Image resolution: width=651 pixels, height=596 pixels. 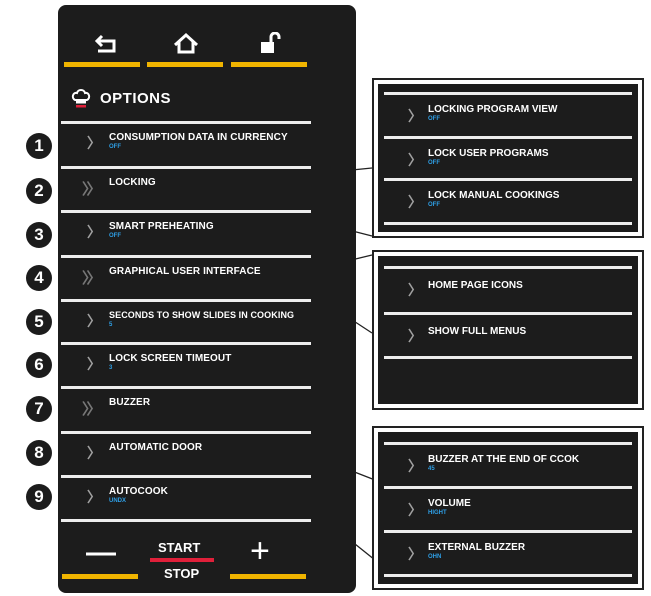 What do you see at coordinates (100, 576) in the screenshot?
I see `minus-indicator` at bounding box center [100, 576].